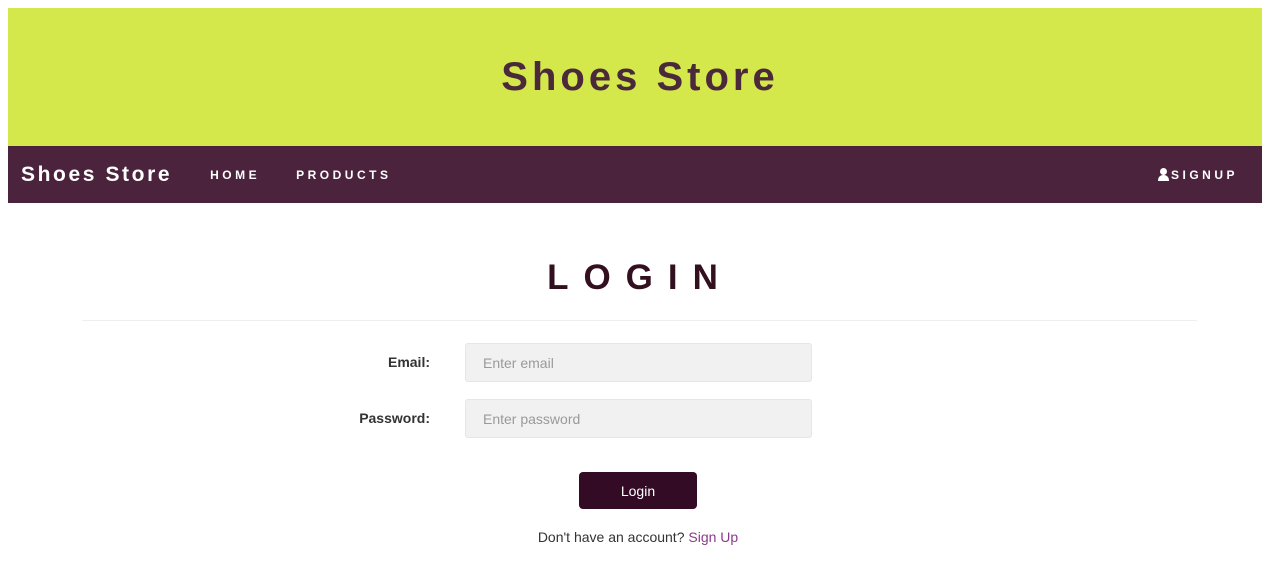 This screenshot has height=569, width=1265. What do you see at coordinates (408, 362) in the screenshot?
I see `email-label: Email:` at bounding box center [408, 362].